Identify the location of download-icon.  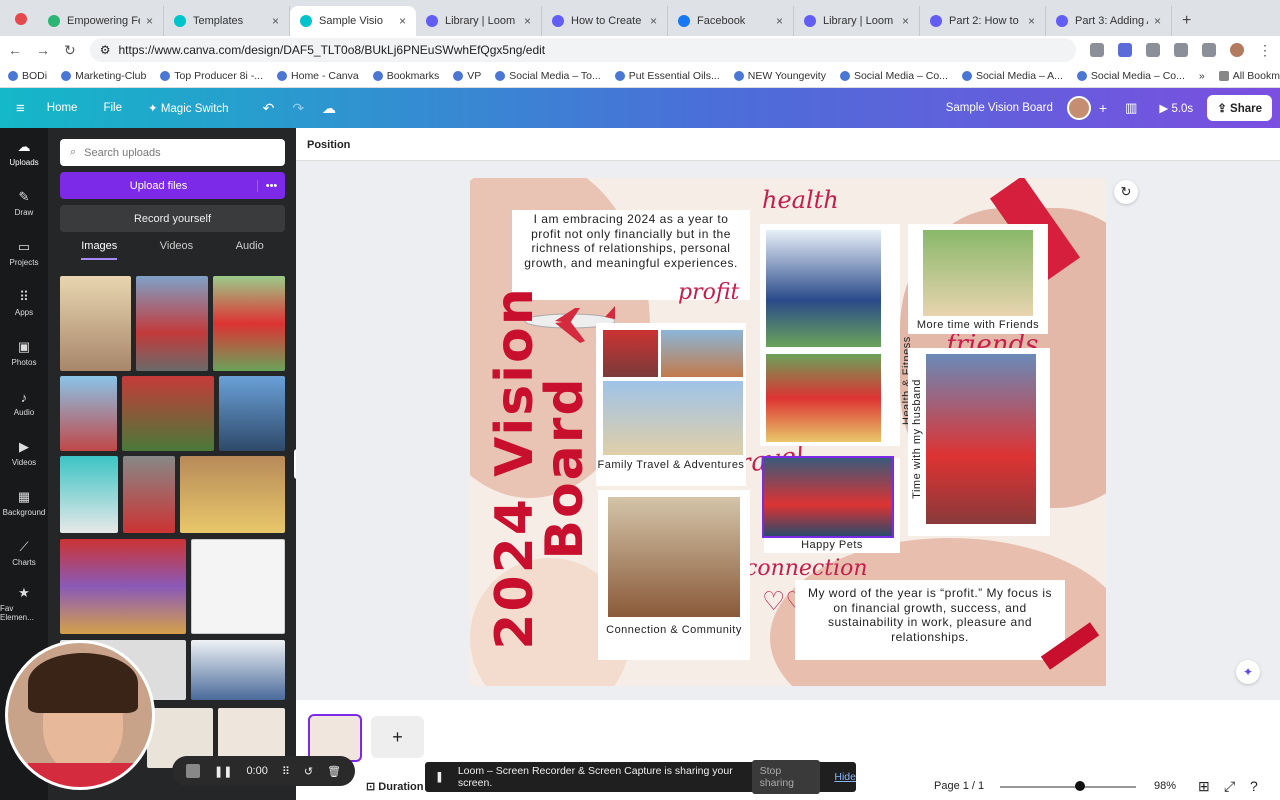
(1181, 50).